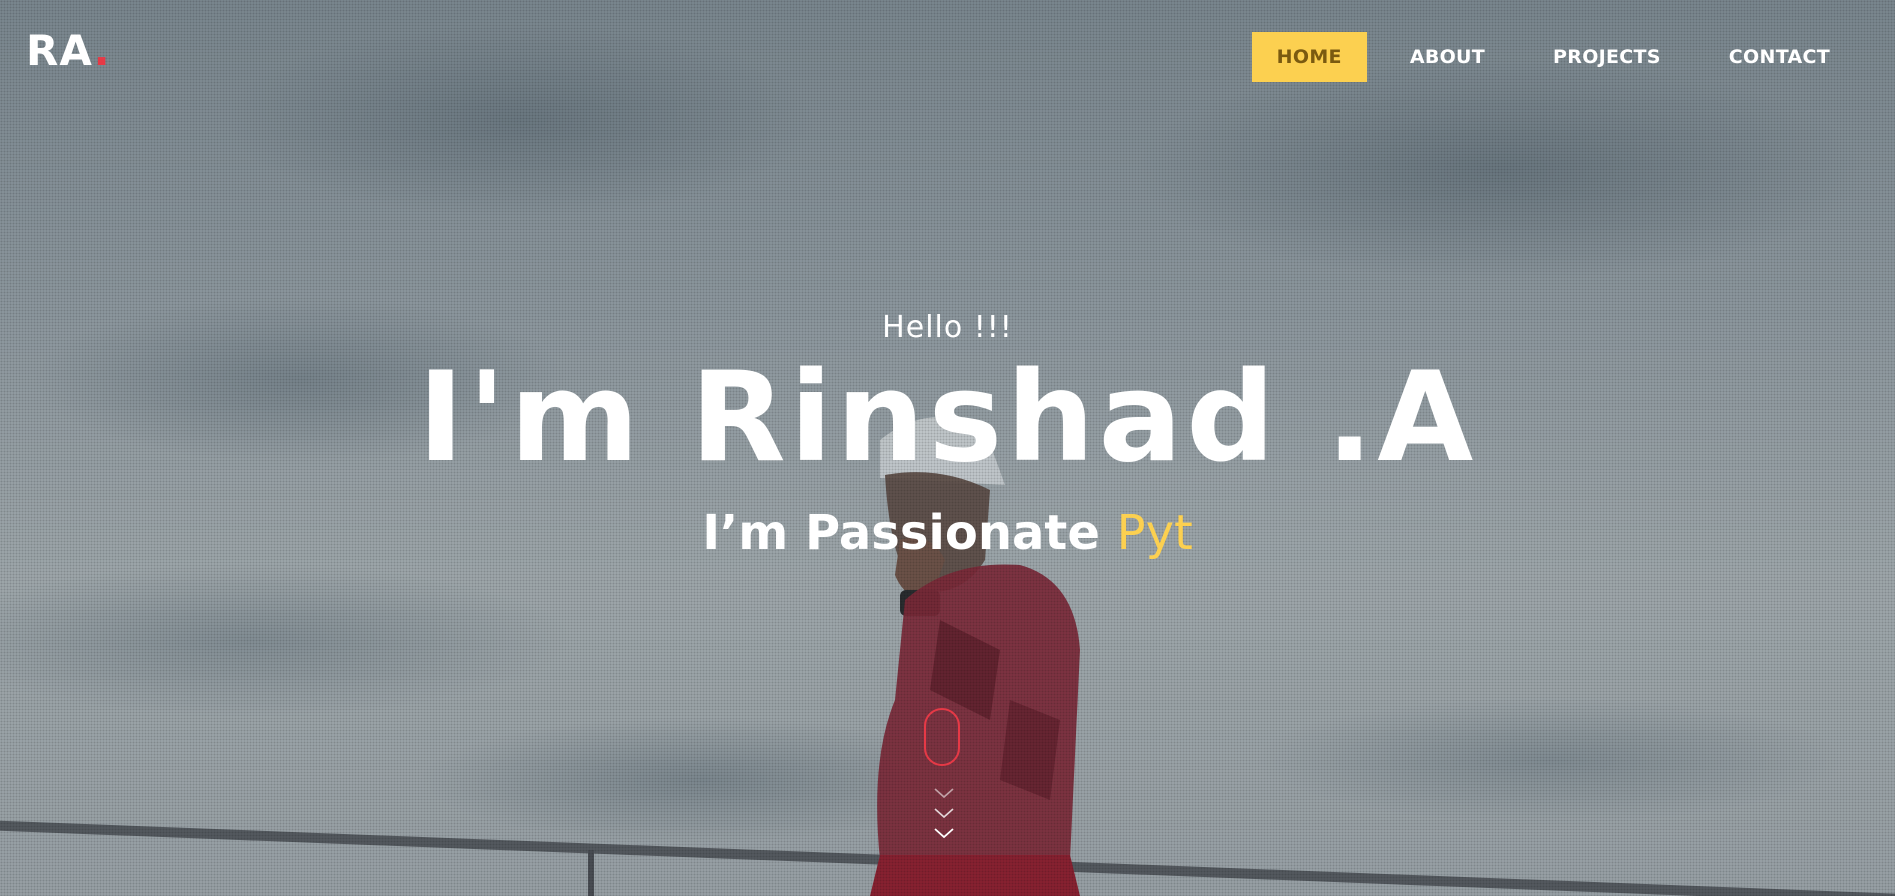 The image size is (1895, 896). I want to click on tagline-prefix: I’m Passionate, so click(901, 533).